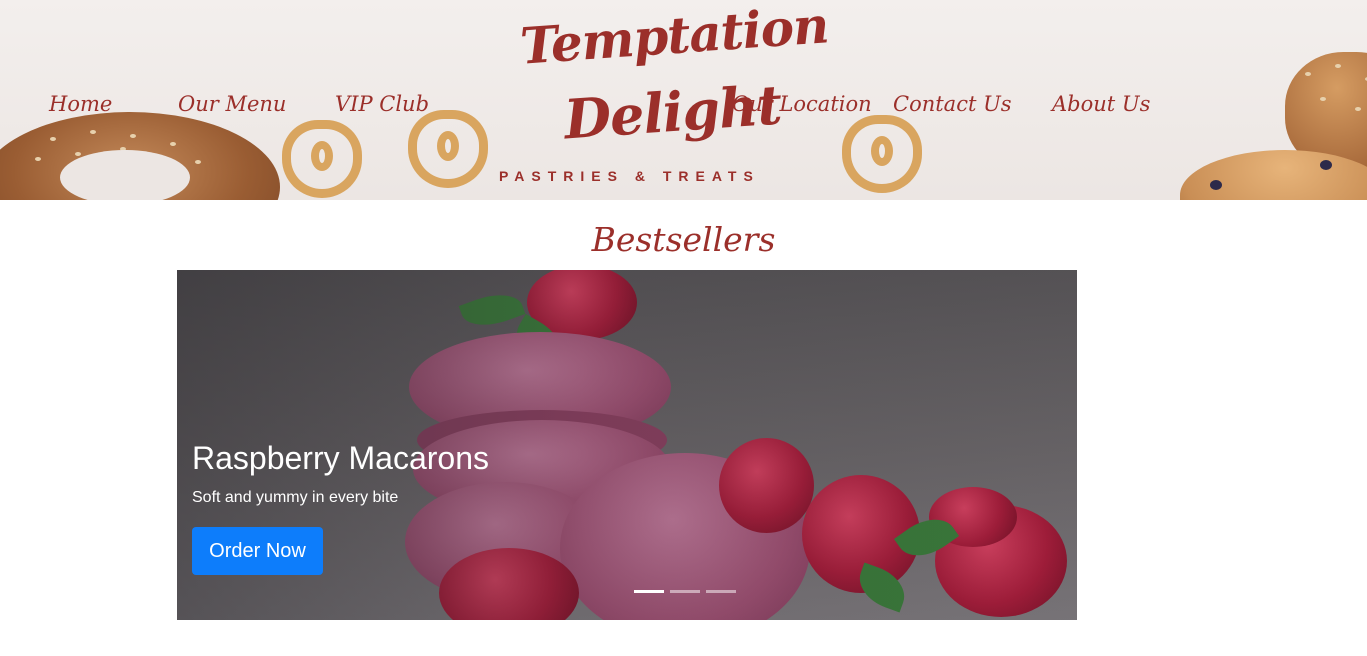 The image size is (1367, 656). Describe the element at coordinates (1273, 175) in the screenshot. I see `muffin-image` at that location.